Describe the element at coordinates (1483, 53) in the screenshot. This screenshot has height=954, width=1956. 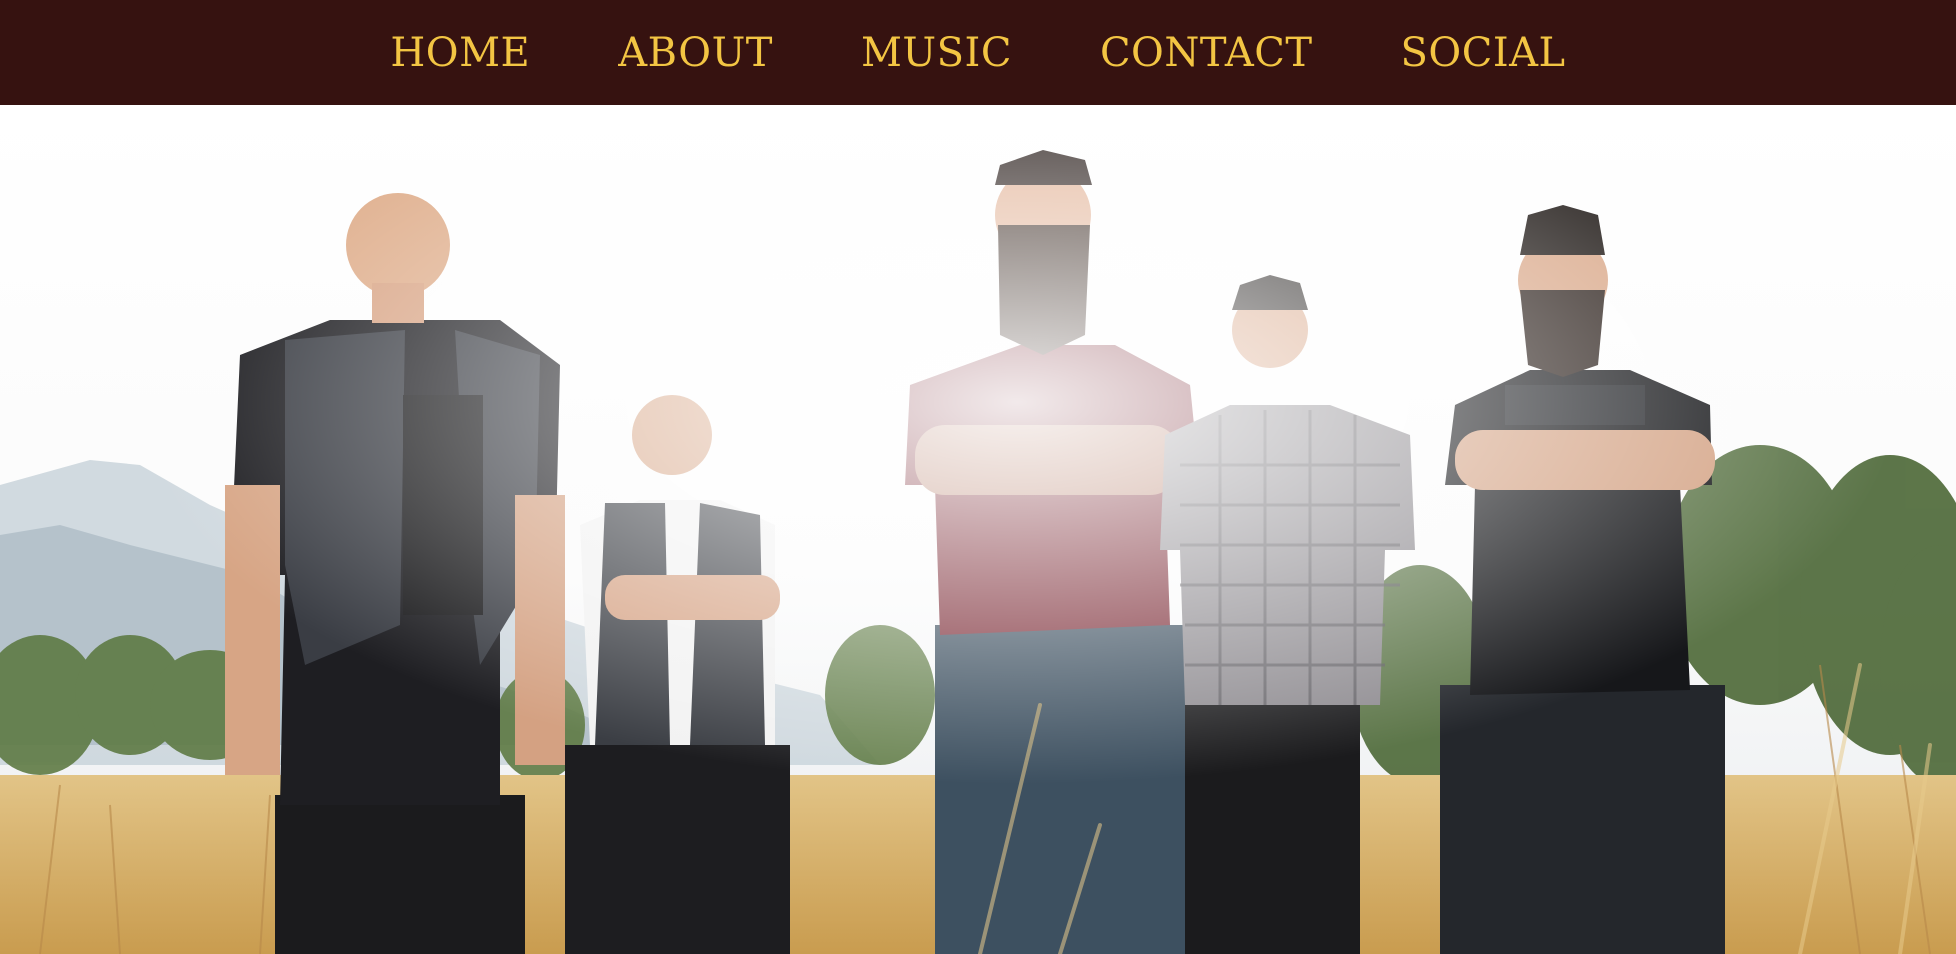
I see `nav-social-link: SOCIAL` at that location.